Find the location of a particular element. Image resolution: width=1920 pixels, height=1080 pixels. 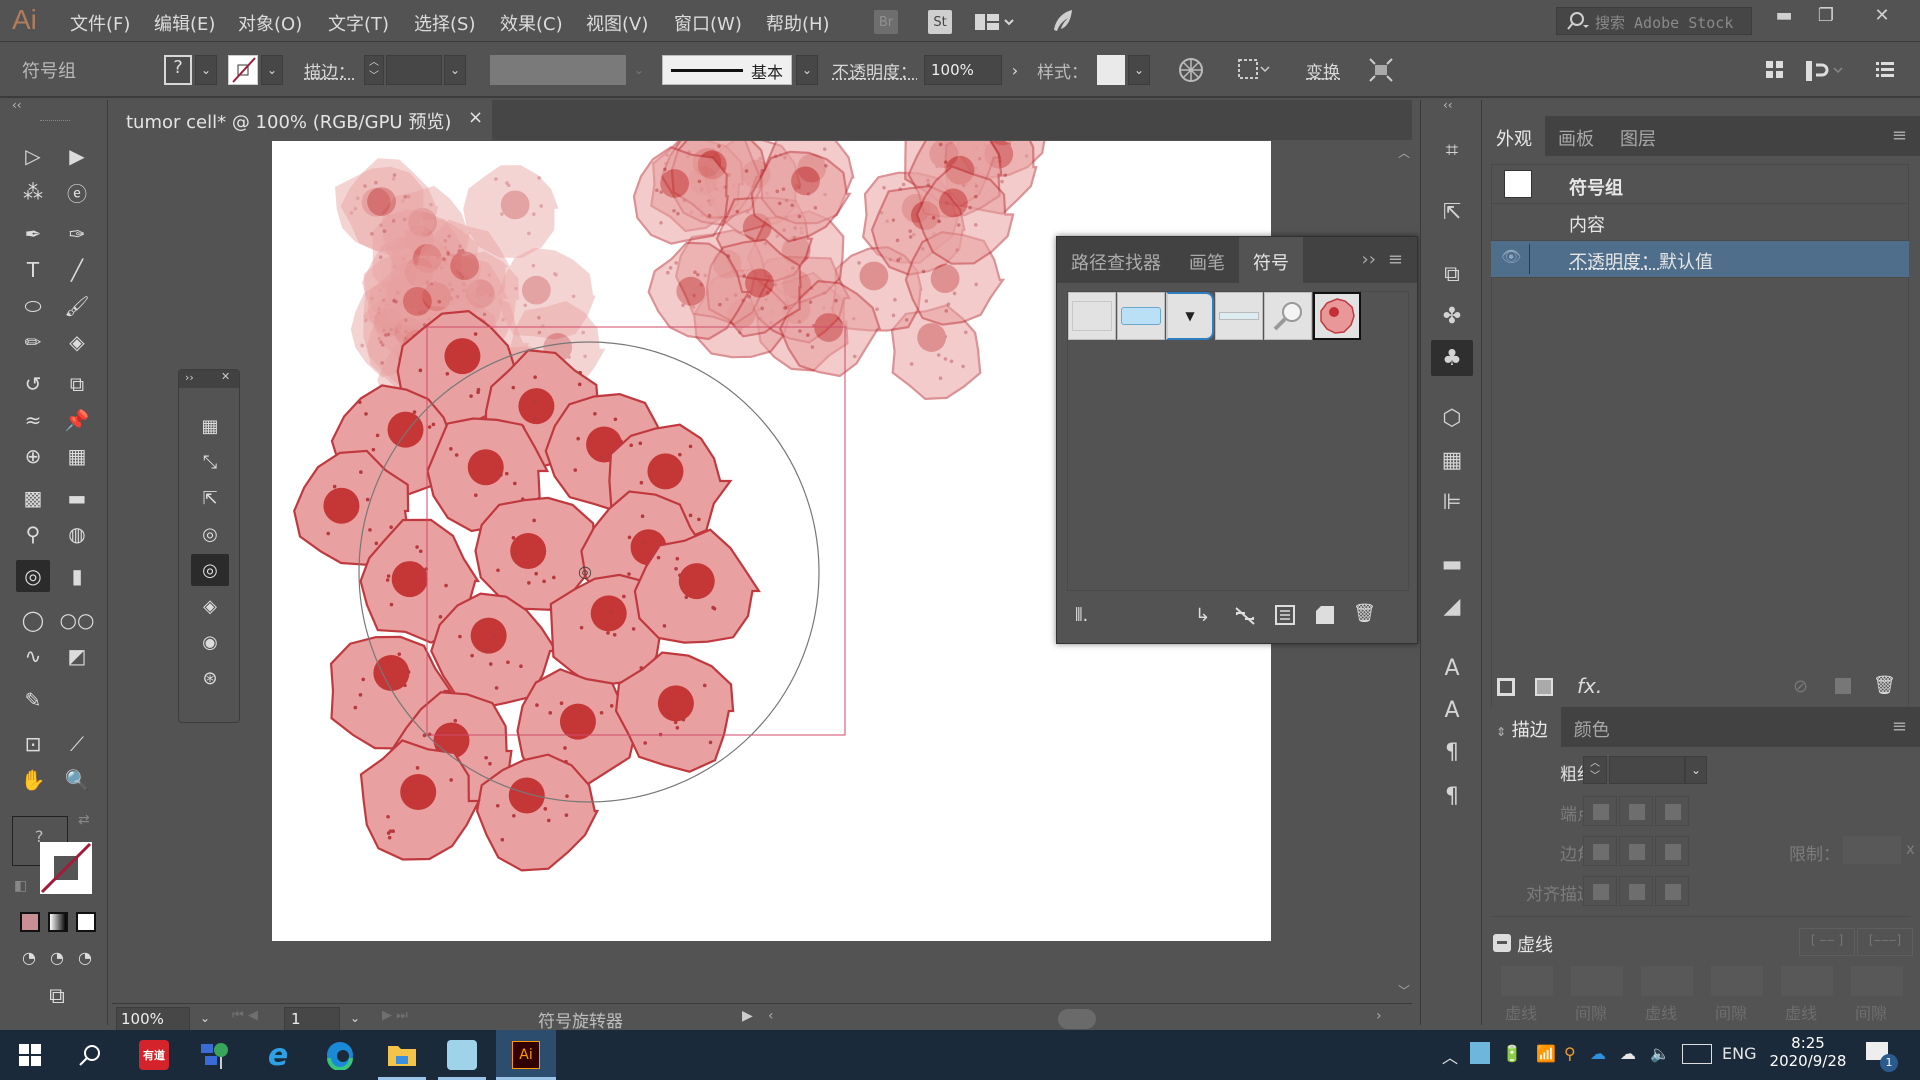

arrange-documents-icon is located at coordinates (995, 24).